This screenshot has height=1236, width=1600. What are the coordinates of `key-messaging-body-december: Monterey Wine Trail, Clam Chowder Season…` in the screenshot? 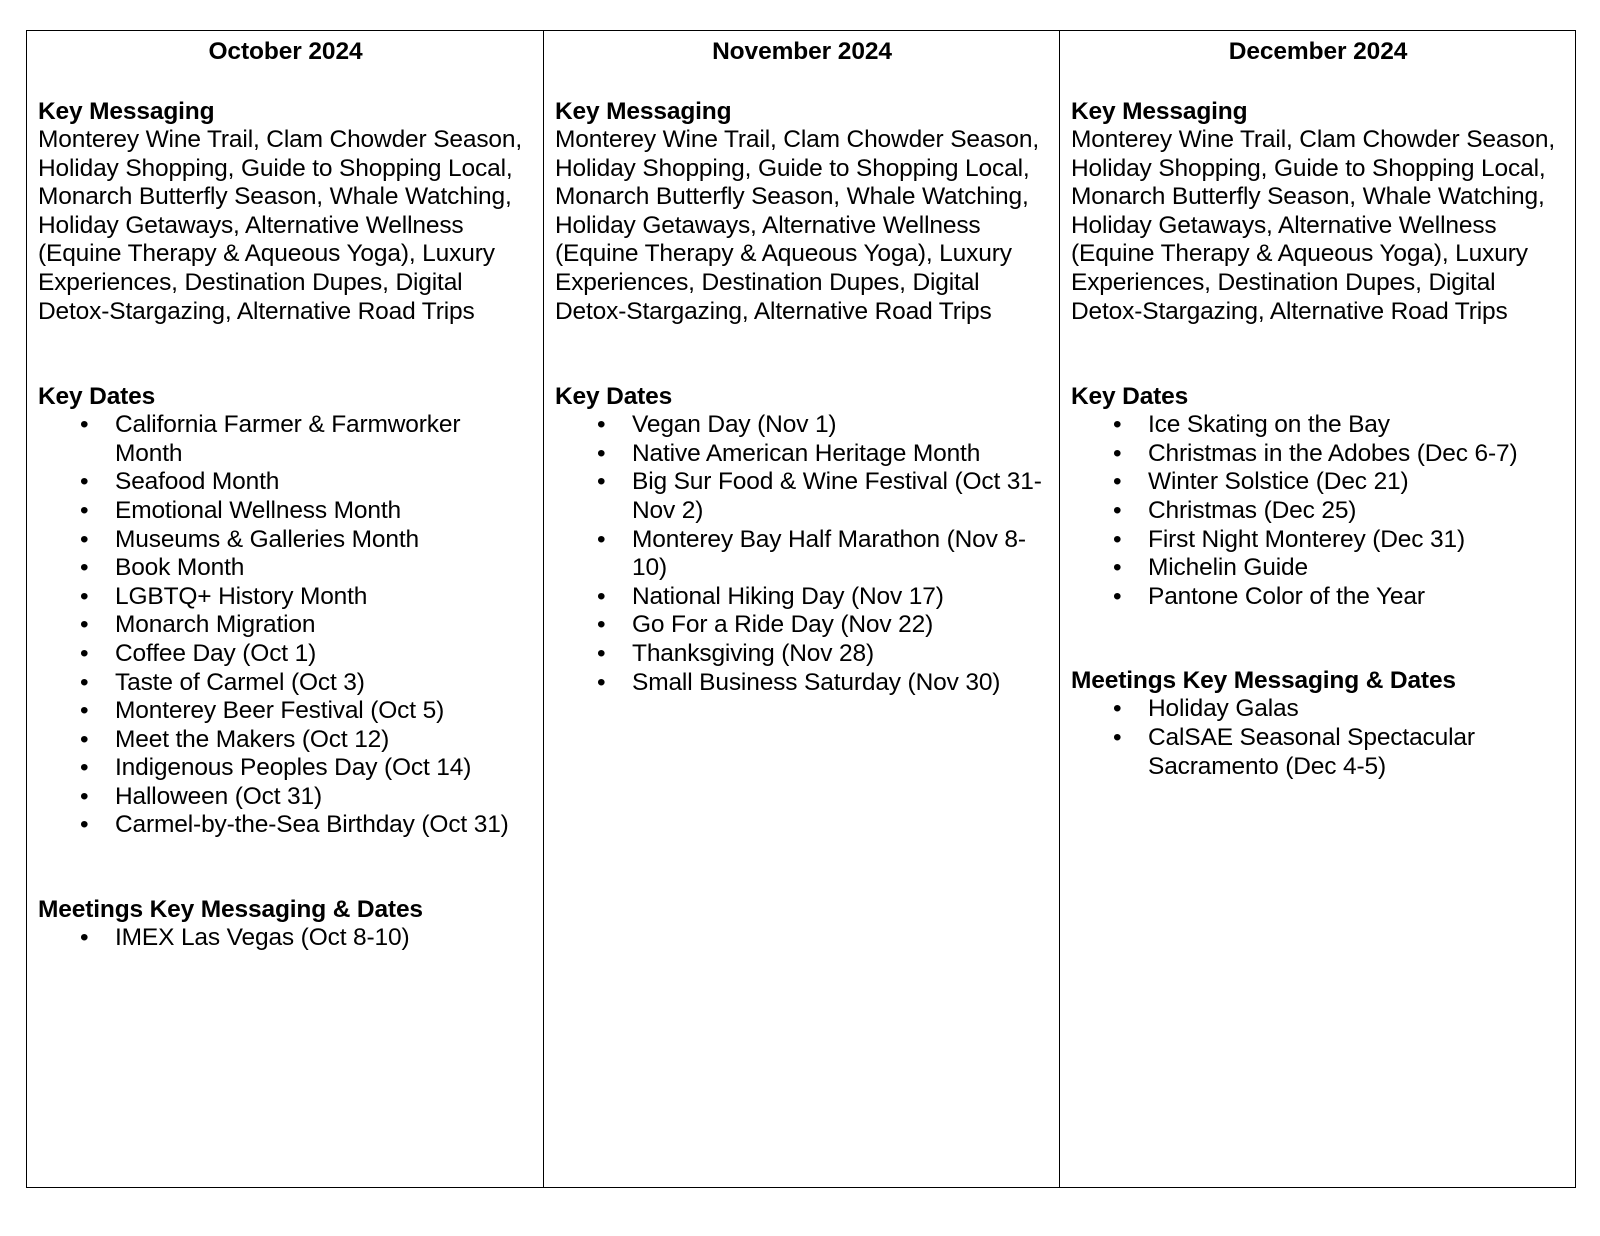 It's located at (1313, 225).